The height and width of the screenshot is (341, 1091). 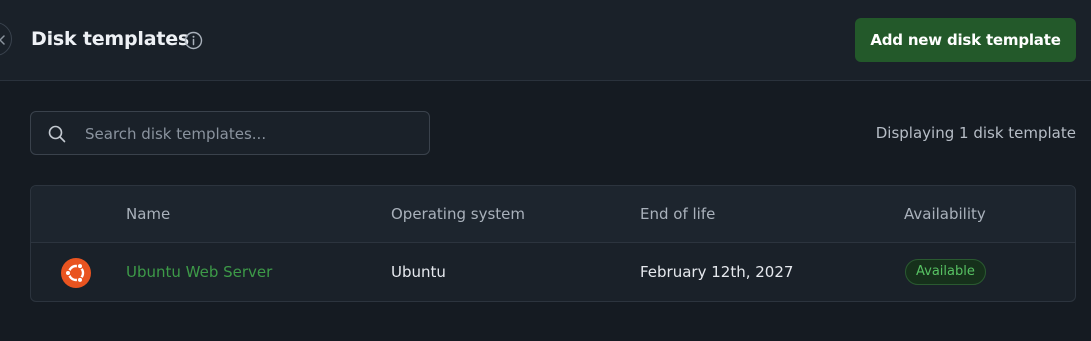 I want to click on operating-system-cell: Ubuntu, so click(x=418, y=272).